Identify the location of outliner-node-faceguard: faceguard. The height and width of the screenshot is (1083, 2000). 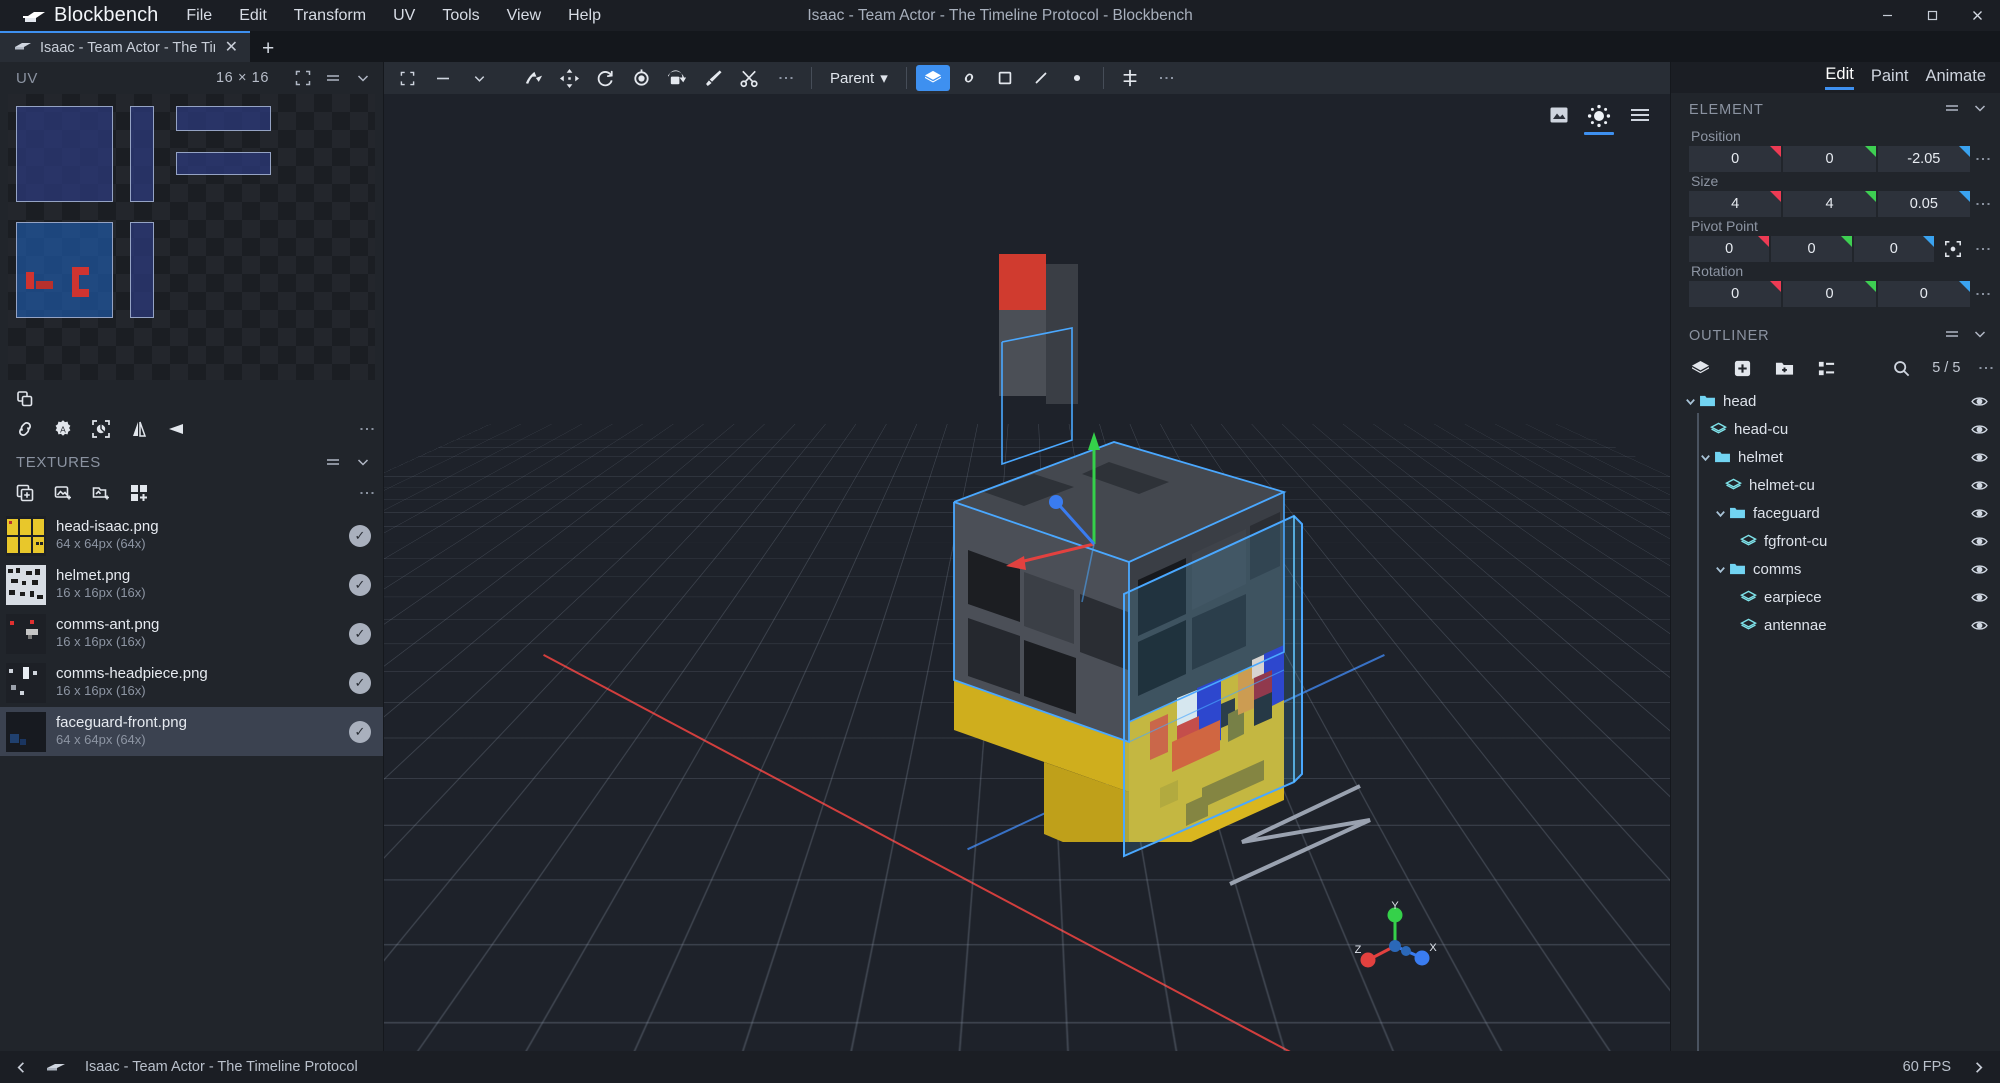
(1835, 513).